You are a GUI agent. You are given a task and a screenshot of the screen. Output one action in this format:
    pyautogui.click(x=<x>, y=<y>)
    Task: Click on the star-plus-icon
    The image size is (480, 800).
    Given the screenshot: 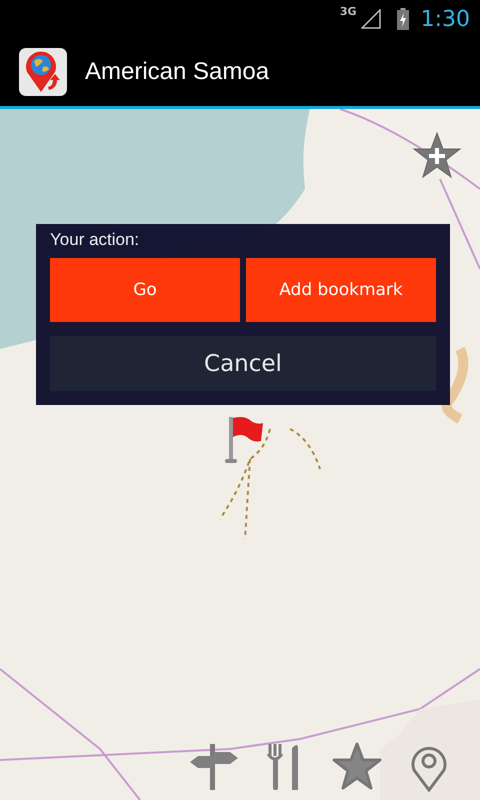 What is the action you would take?
    pyautogui.click(x=437, y=156)
    